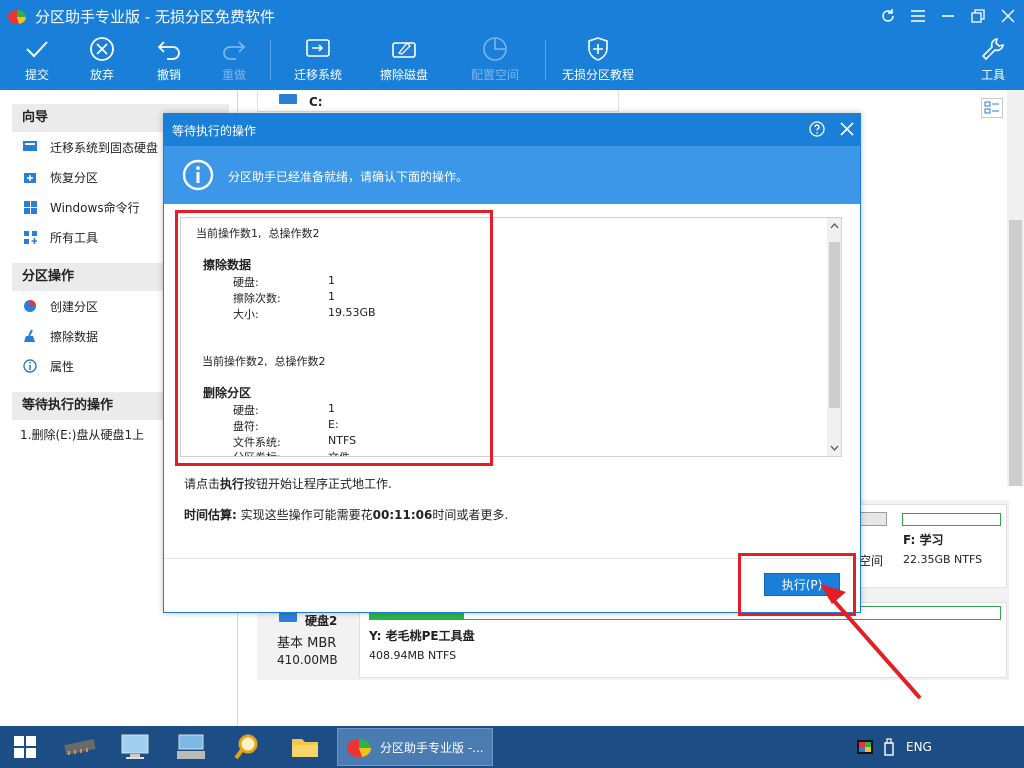 This screenshot has height=768, width=1024. I want to click on minimize-icon, so click(948, 16).